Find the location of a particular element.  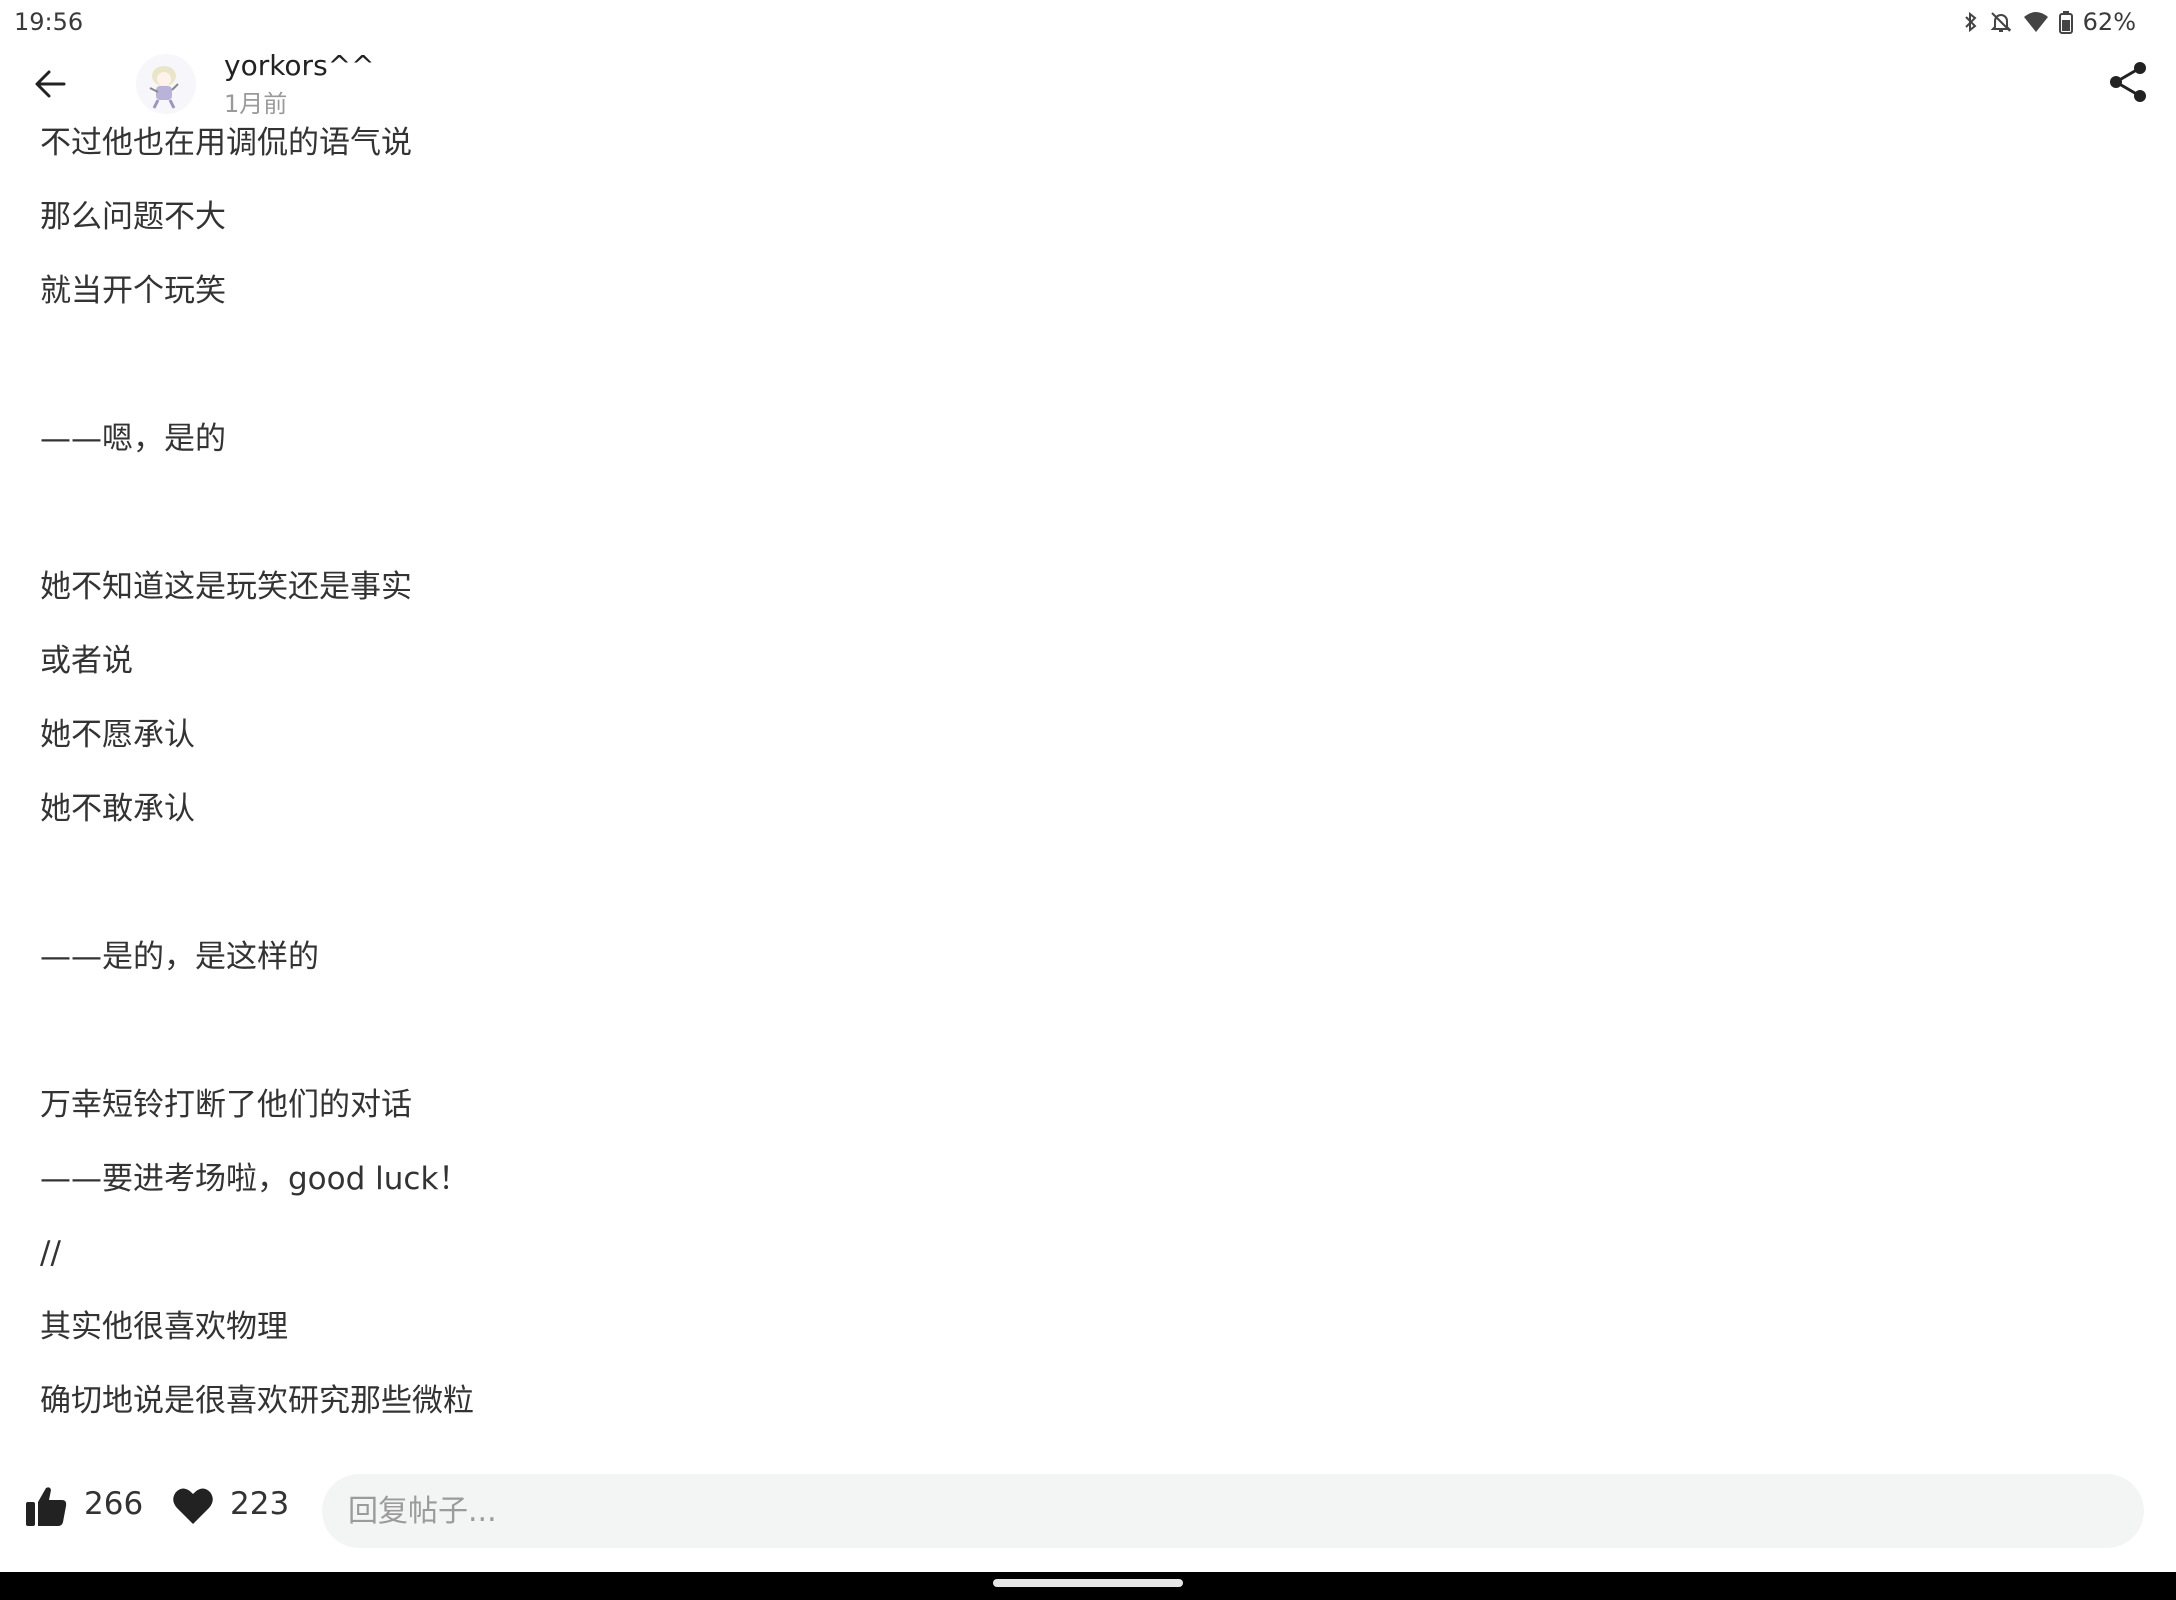

wifi-icon is located at coordinates (2036, 22).